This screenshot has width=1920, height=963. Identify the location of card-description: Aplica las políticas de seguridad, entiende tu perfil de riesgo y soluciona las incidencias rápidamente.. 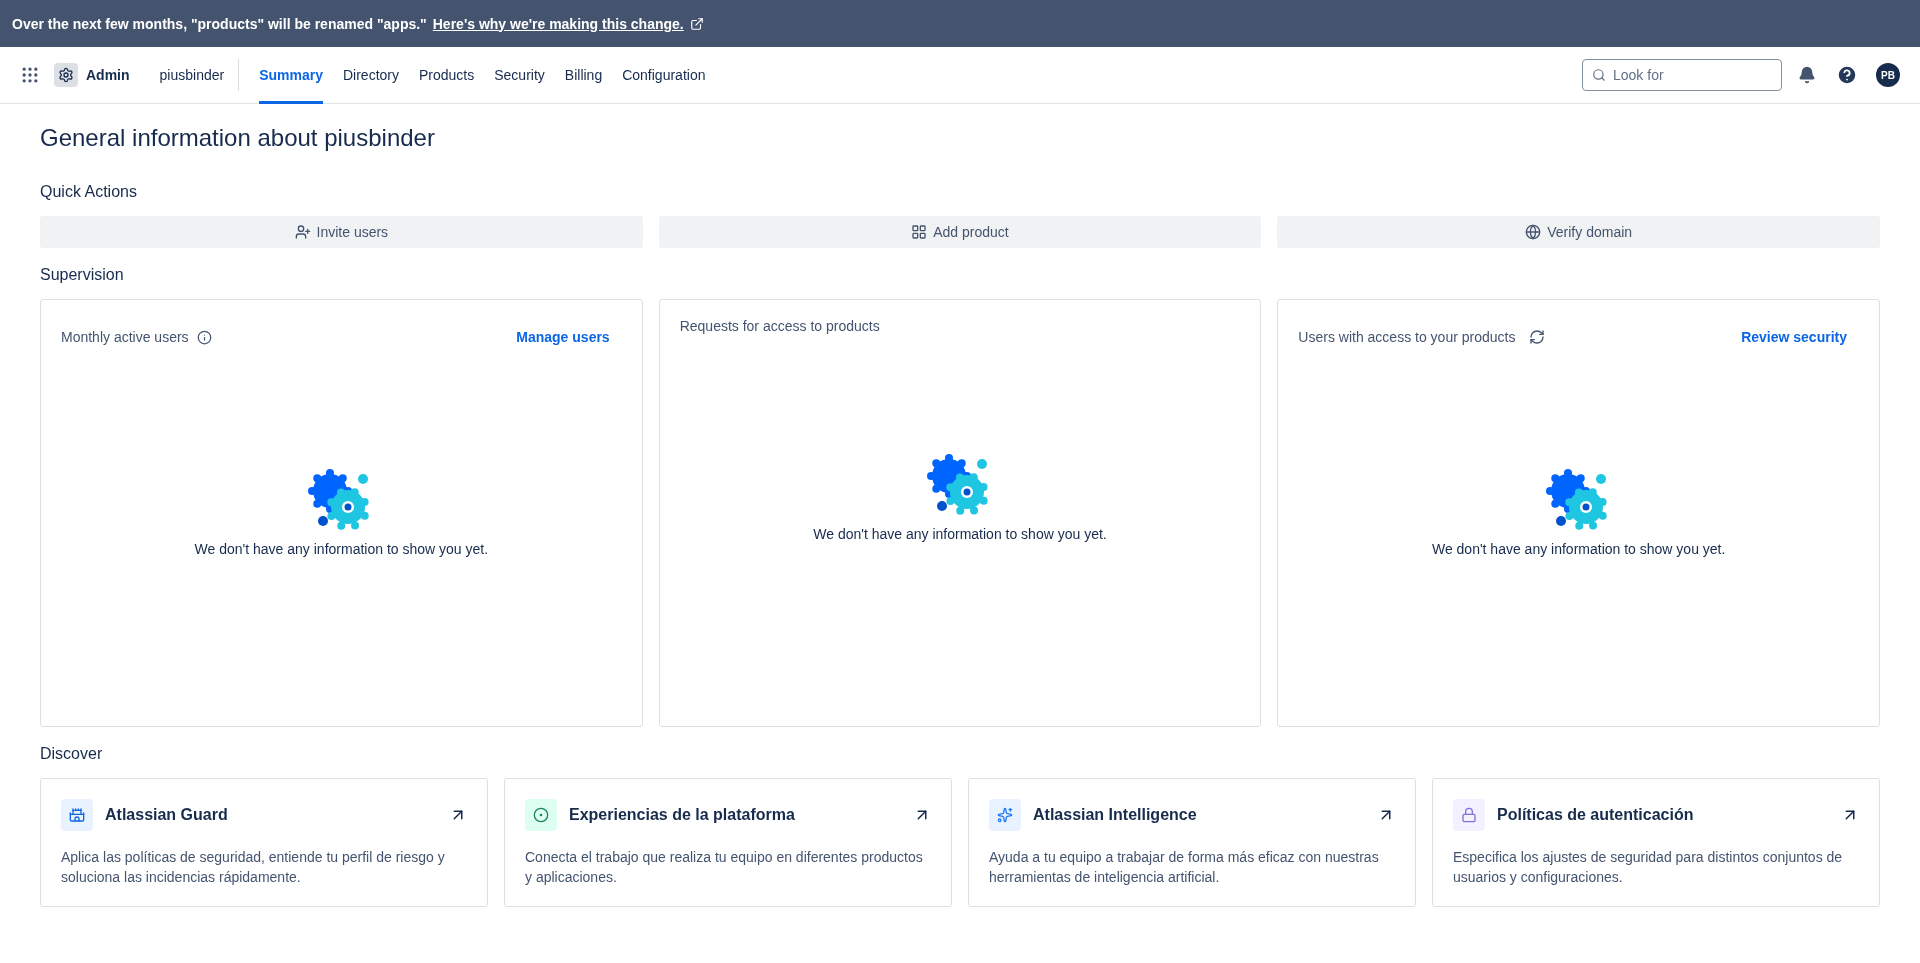
(253, 867).